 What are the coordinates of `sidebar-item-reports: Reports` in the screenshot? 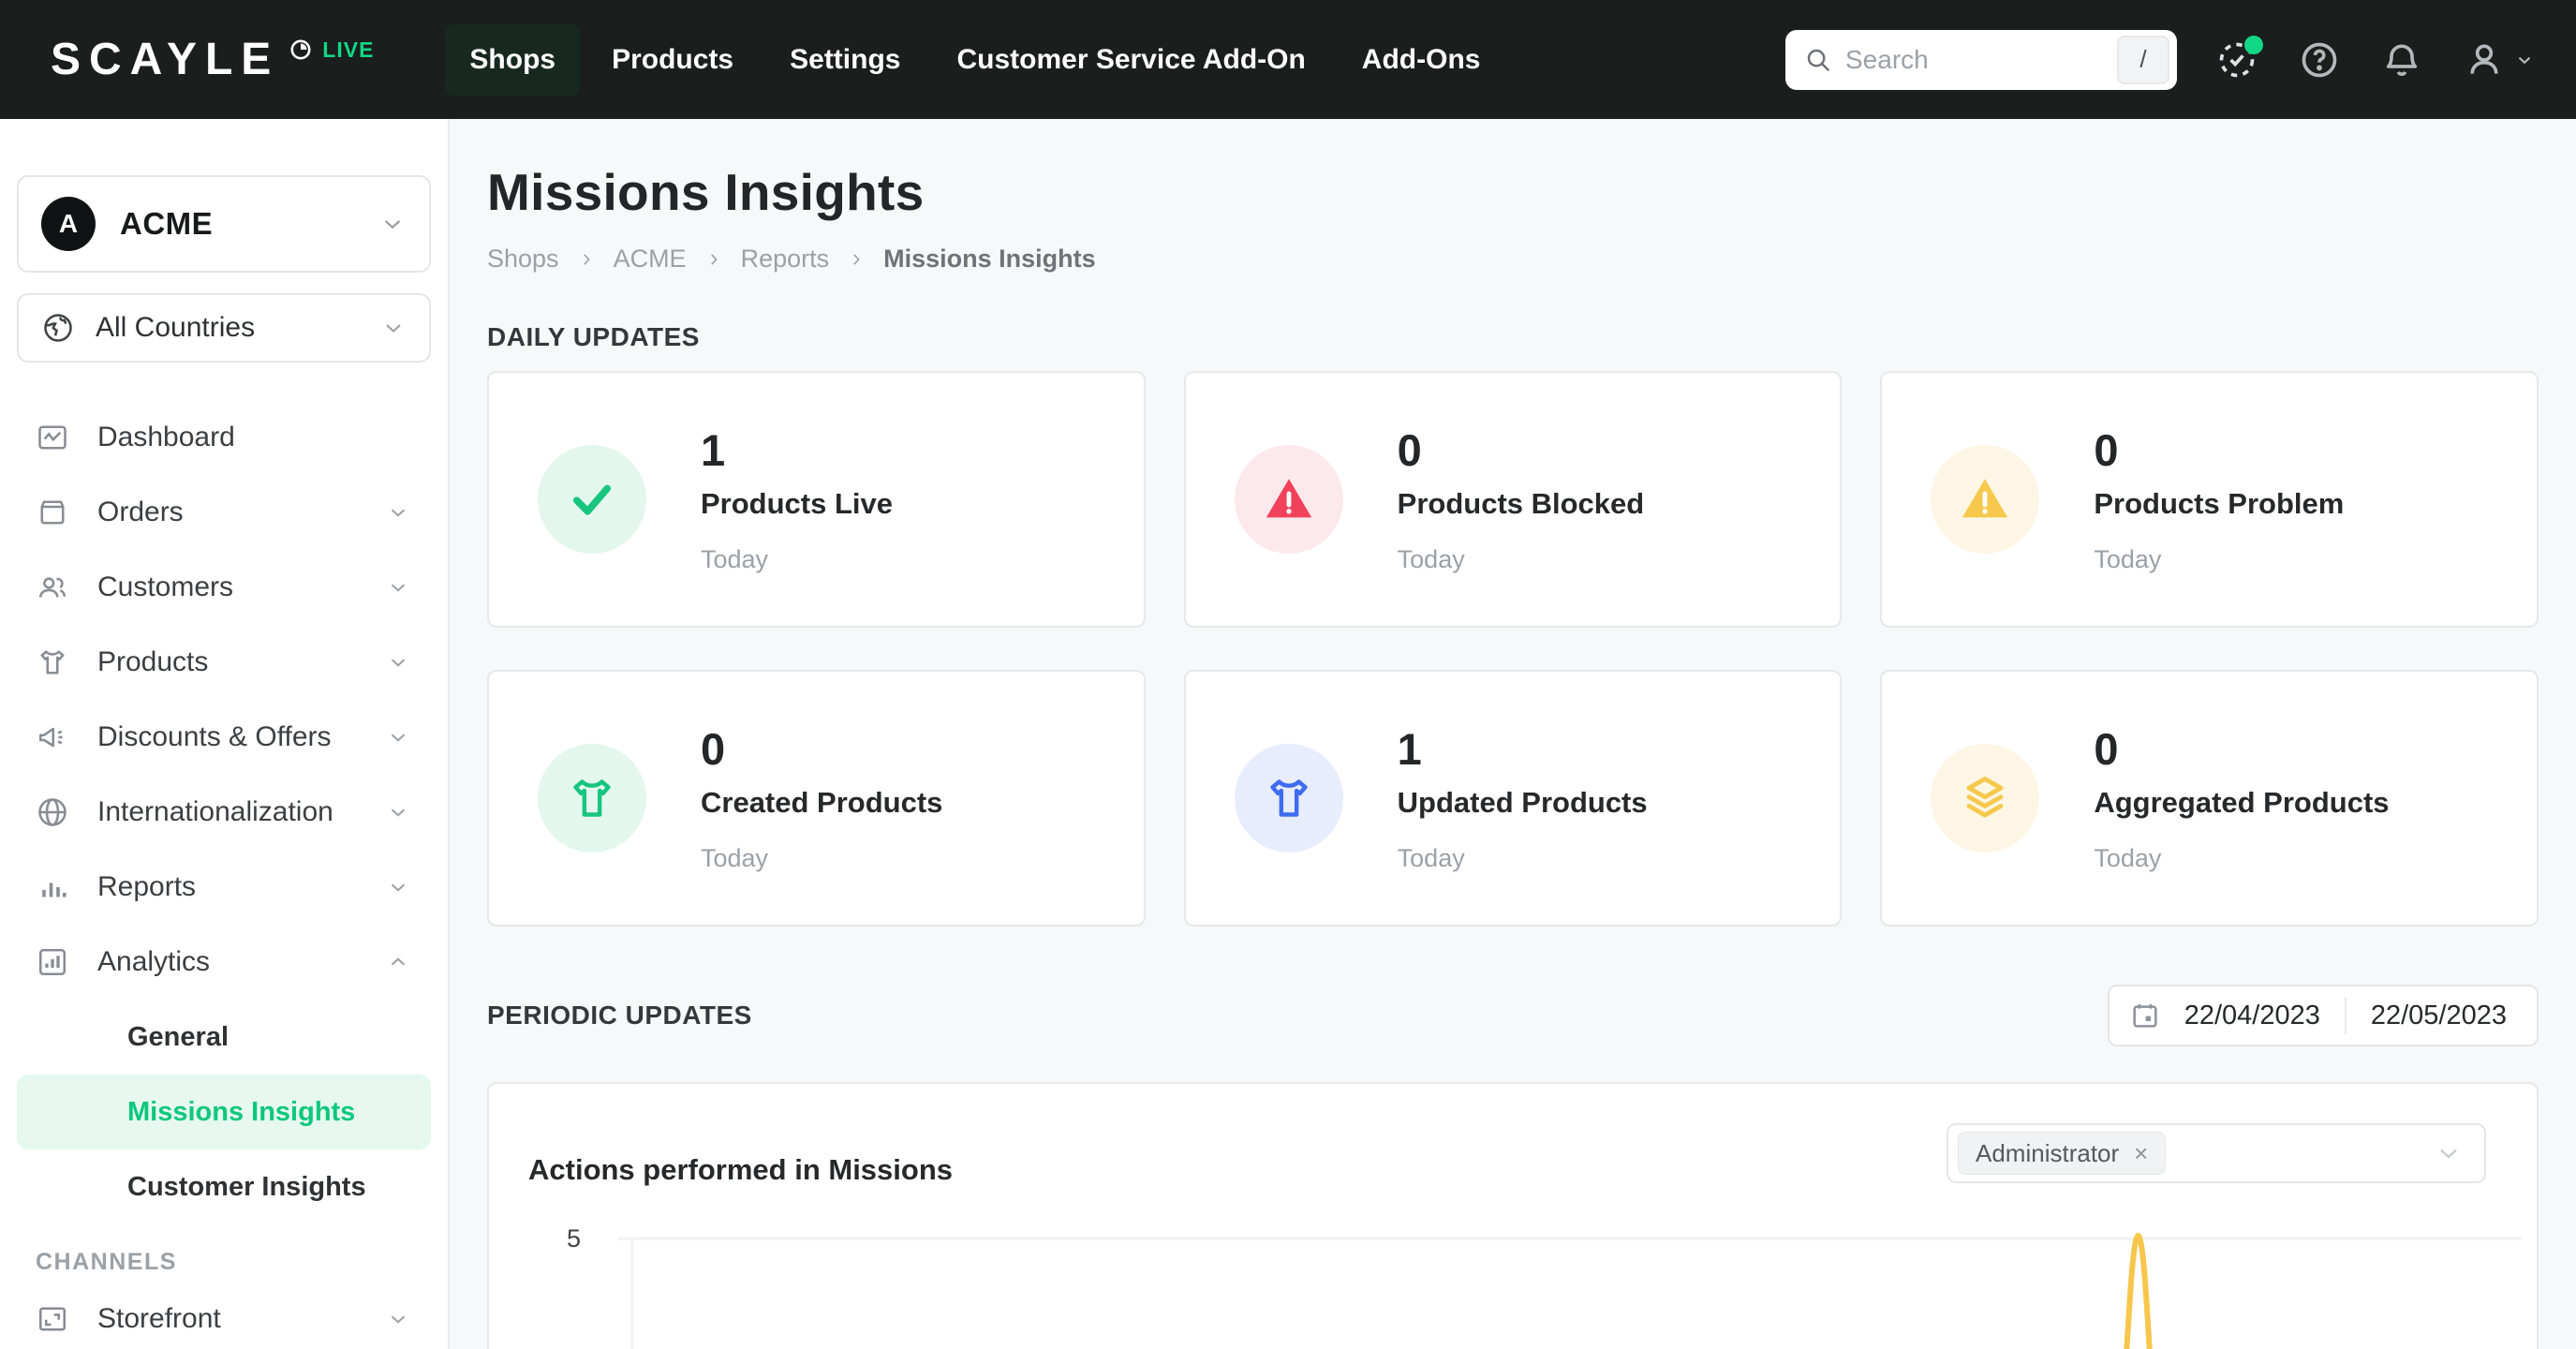 It's located at (224, 888).